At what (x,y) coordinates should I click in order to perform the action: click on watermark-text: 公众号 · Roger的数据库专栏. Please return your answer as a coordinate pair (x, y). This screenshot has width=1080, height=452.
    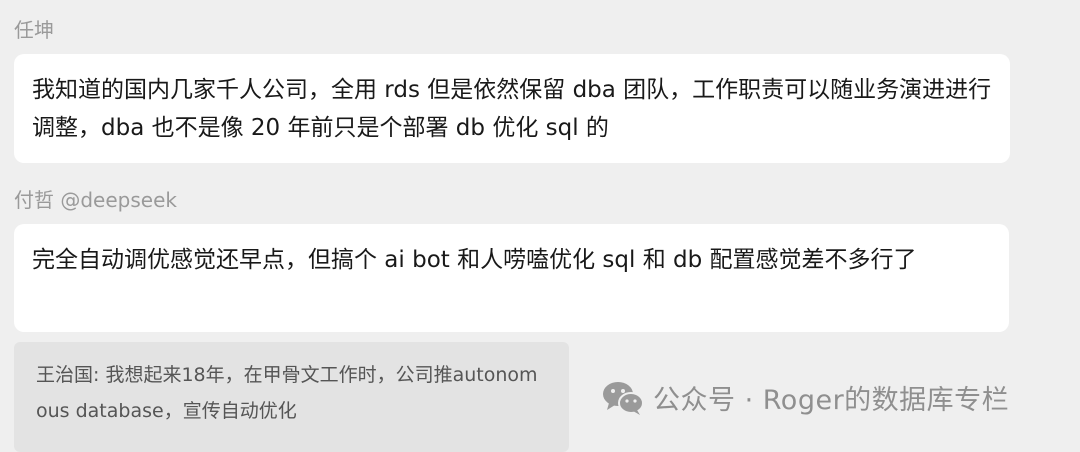
    Looking at the image, I should click on (831, 400).